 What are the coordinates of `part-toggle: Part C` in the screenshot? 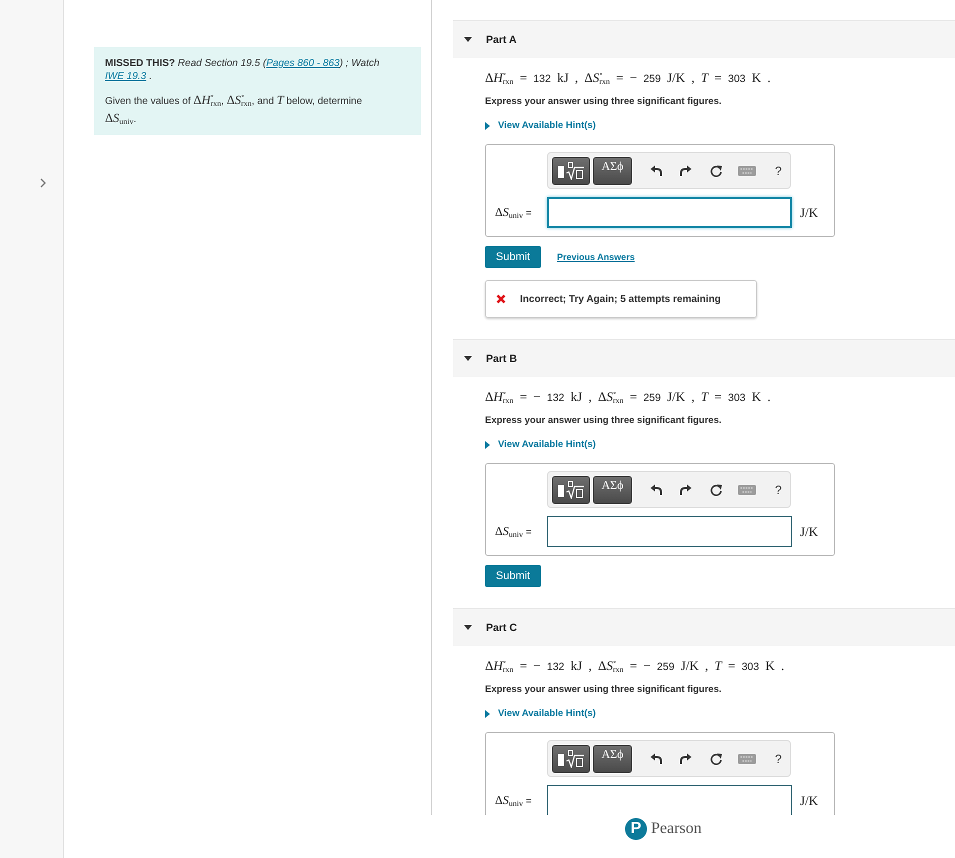 It's located at (704, 627).